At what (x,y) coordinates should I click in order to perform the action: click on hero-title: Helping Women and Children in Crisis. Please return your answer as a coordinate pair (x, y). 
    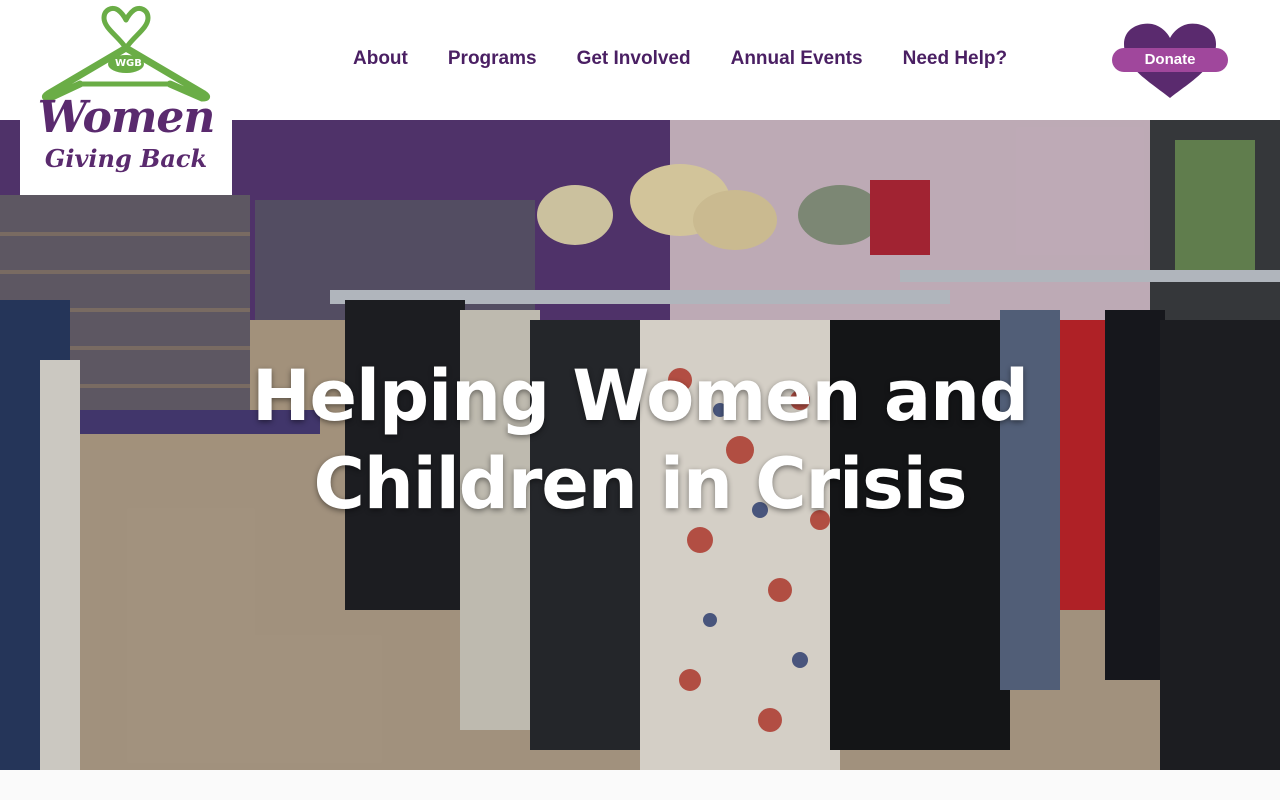
    Looking at the image, I should click on (640, 440).